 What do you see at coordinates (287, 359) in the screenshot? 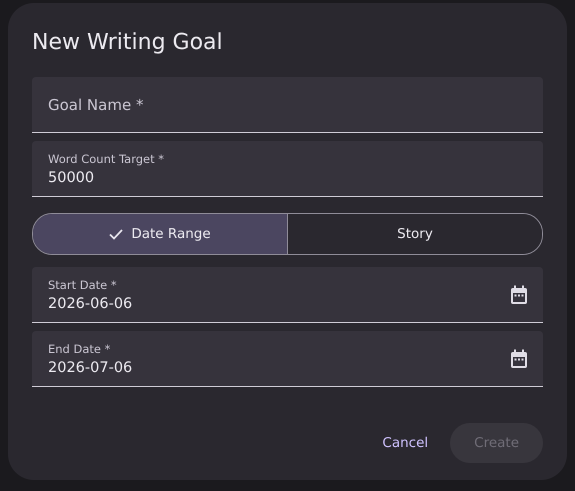
I see `date-field: End Date * 2026-07-06` at bounding box center [287, 359].